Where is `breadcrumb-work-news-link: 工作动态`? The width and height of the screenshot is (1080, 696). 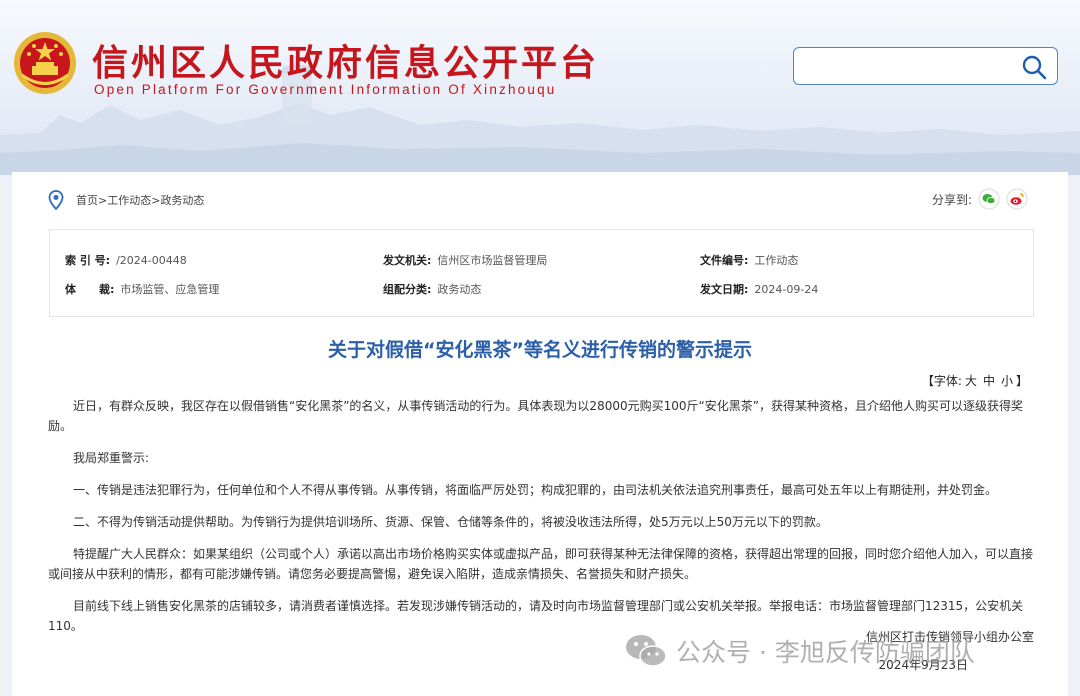 breadcrumb-work-news-link: 工作动态 is located at coordinates (129, 200).